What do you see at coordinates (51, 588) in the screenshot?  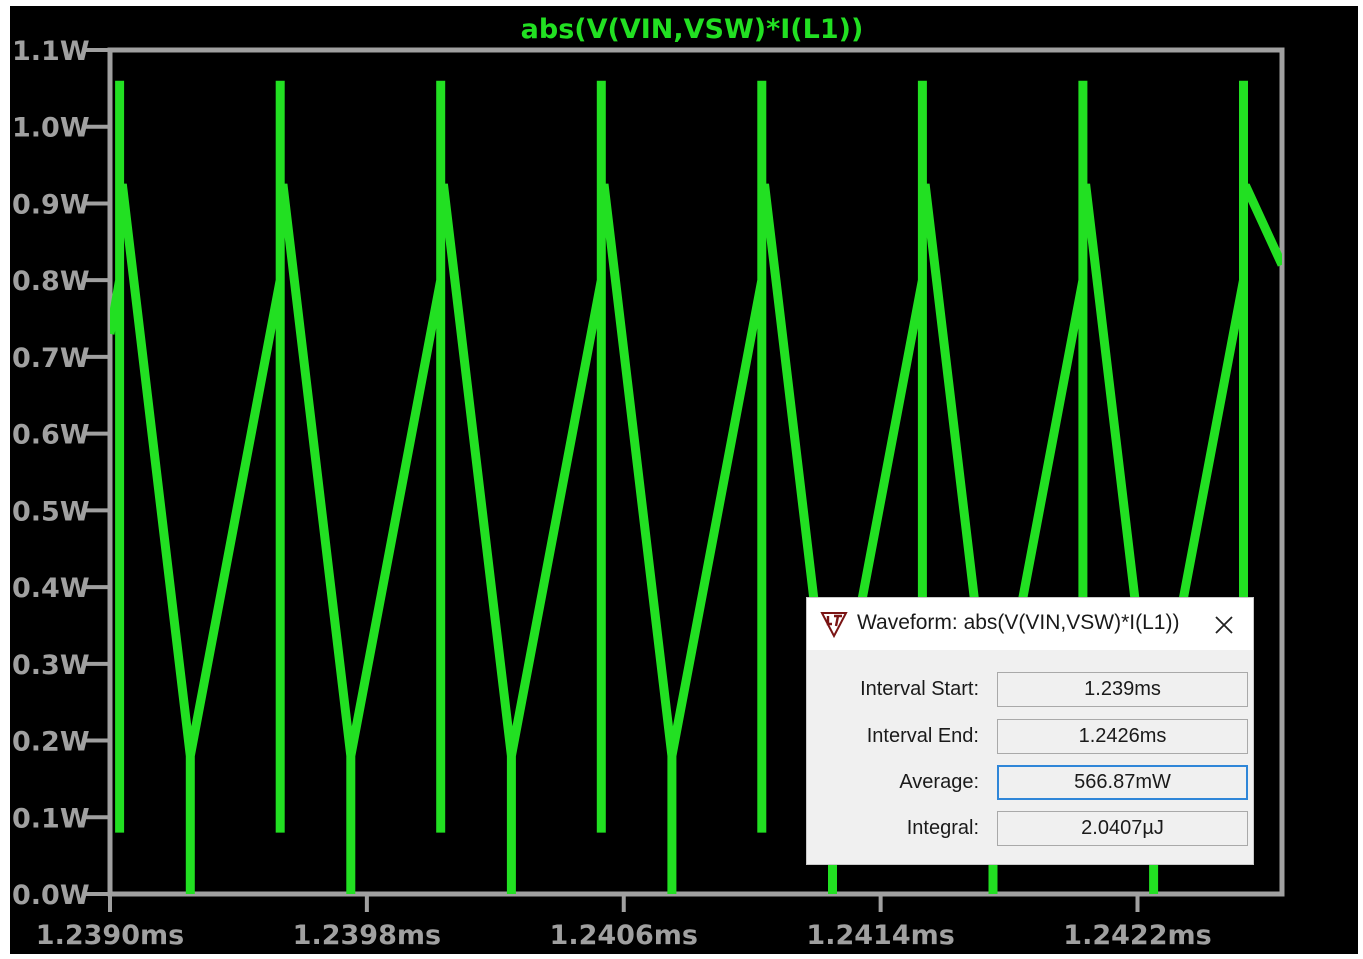 I see `y-tick-label: 0.4W` at bounding box center [51, 588].